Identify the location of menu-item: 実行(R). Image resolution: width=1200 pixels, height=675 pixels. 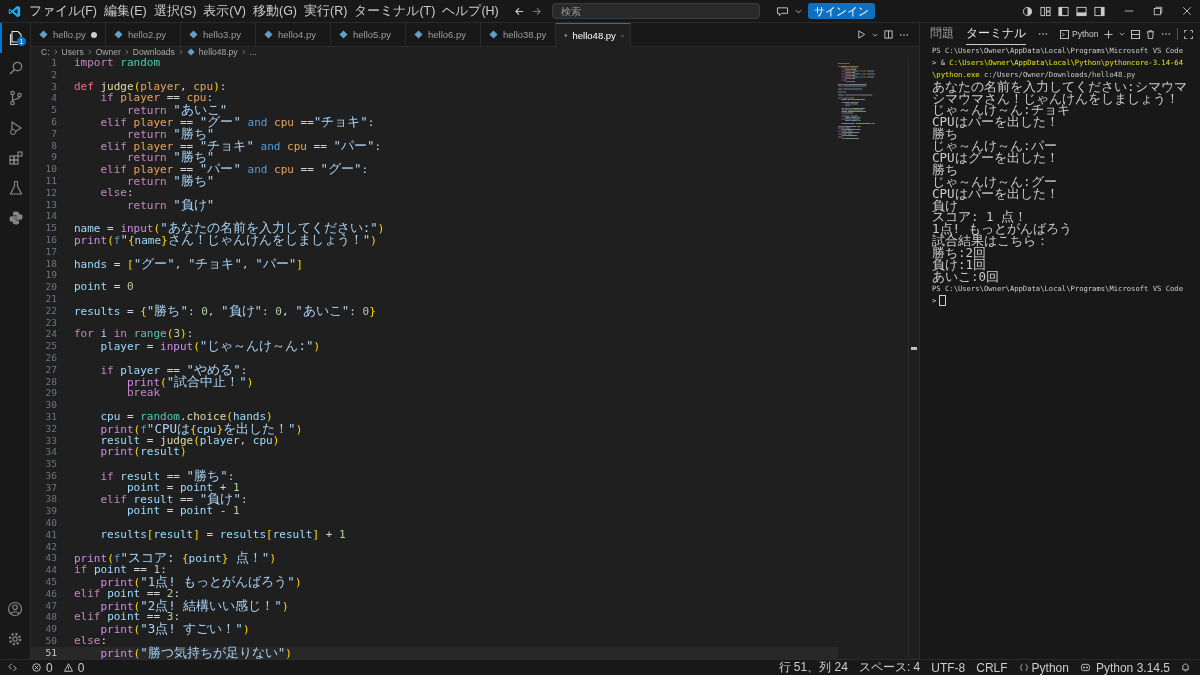
(326, 11).